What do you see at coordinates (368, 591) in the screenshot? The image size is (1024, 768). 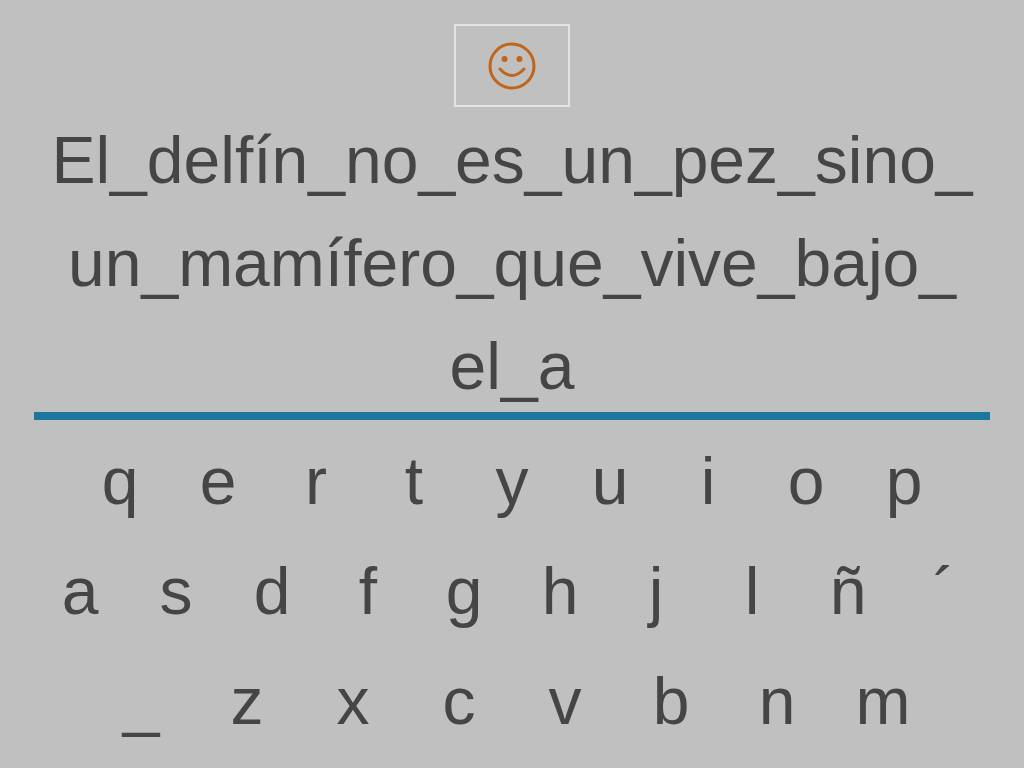 I see `letter-key: f` at bounding box center [368, 591].